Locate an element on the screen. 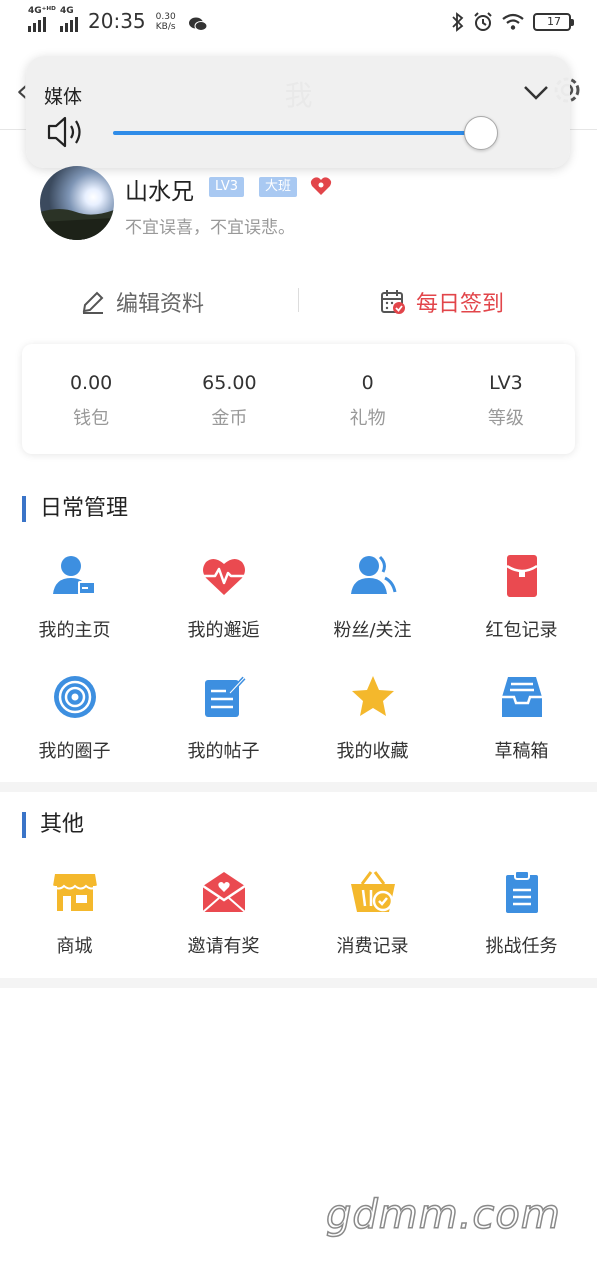 This screenshot has width=597, height=1280. avatar is located at coordinates (77, 203).